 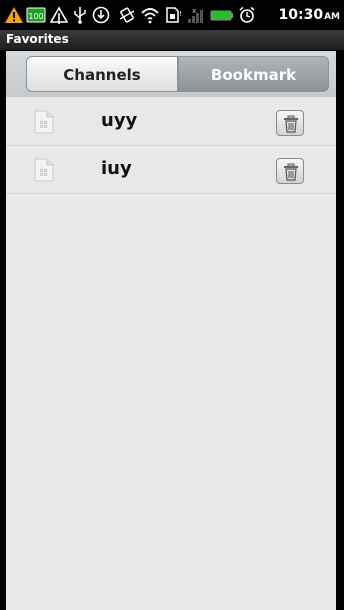 I want to click on battery-badge-text: 100, so click(x=35, y=16).